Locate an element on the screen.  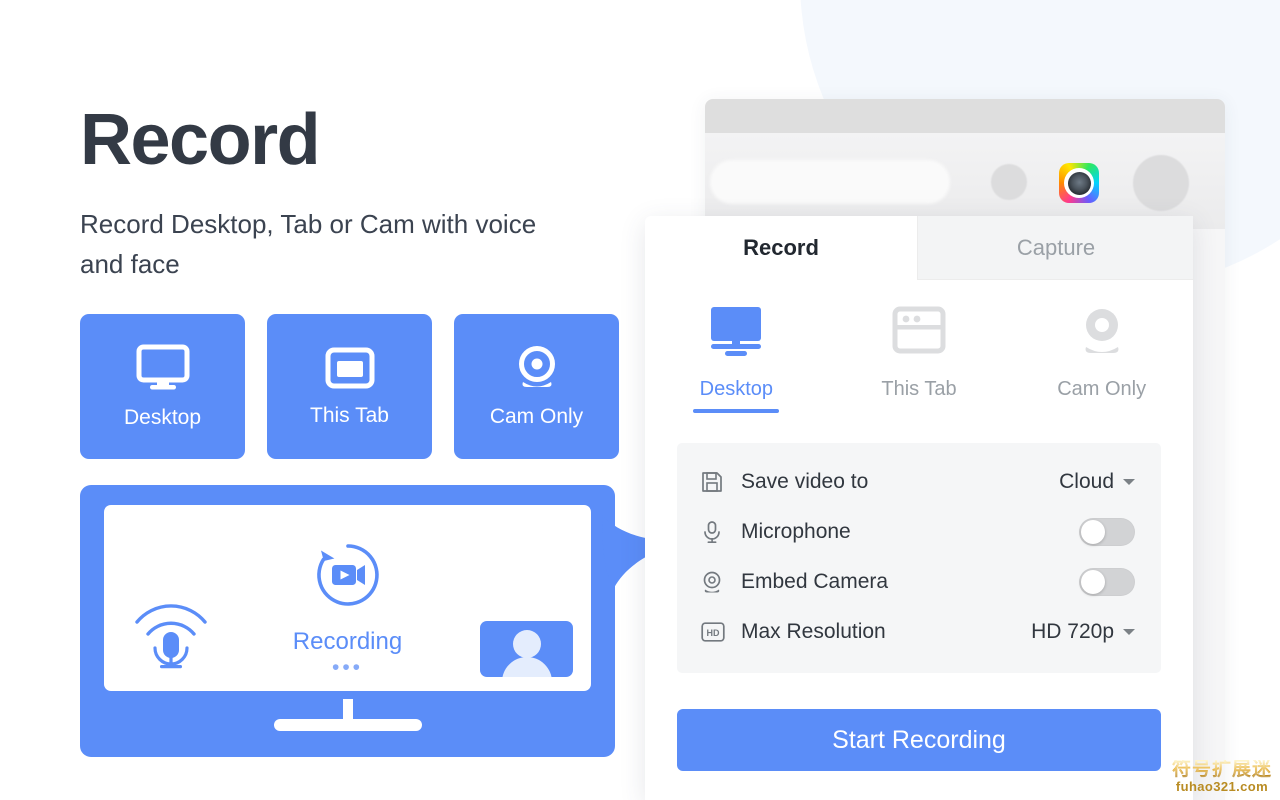
mode-button-desktop: Desktop is located at coordinates (162, 387).